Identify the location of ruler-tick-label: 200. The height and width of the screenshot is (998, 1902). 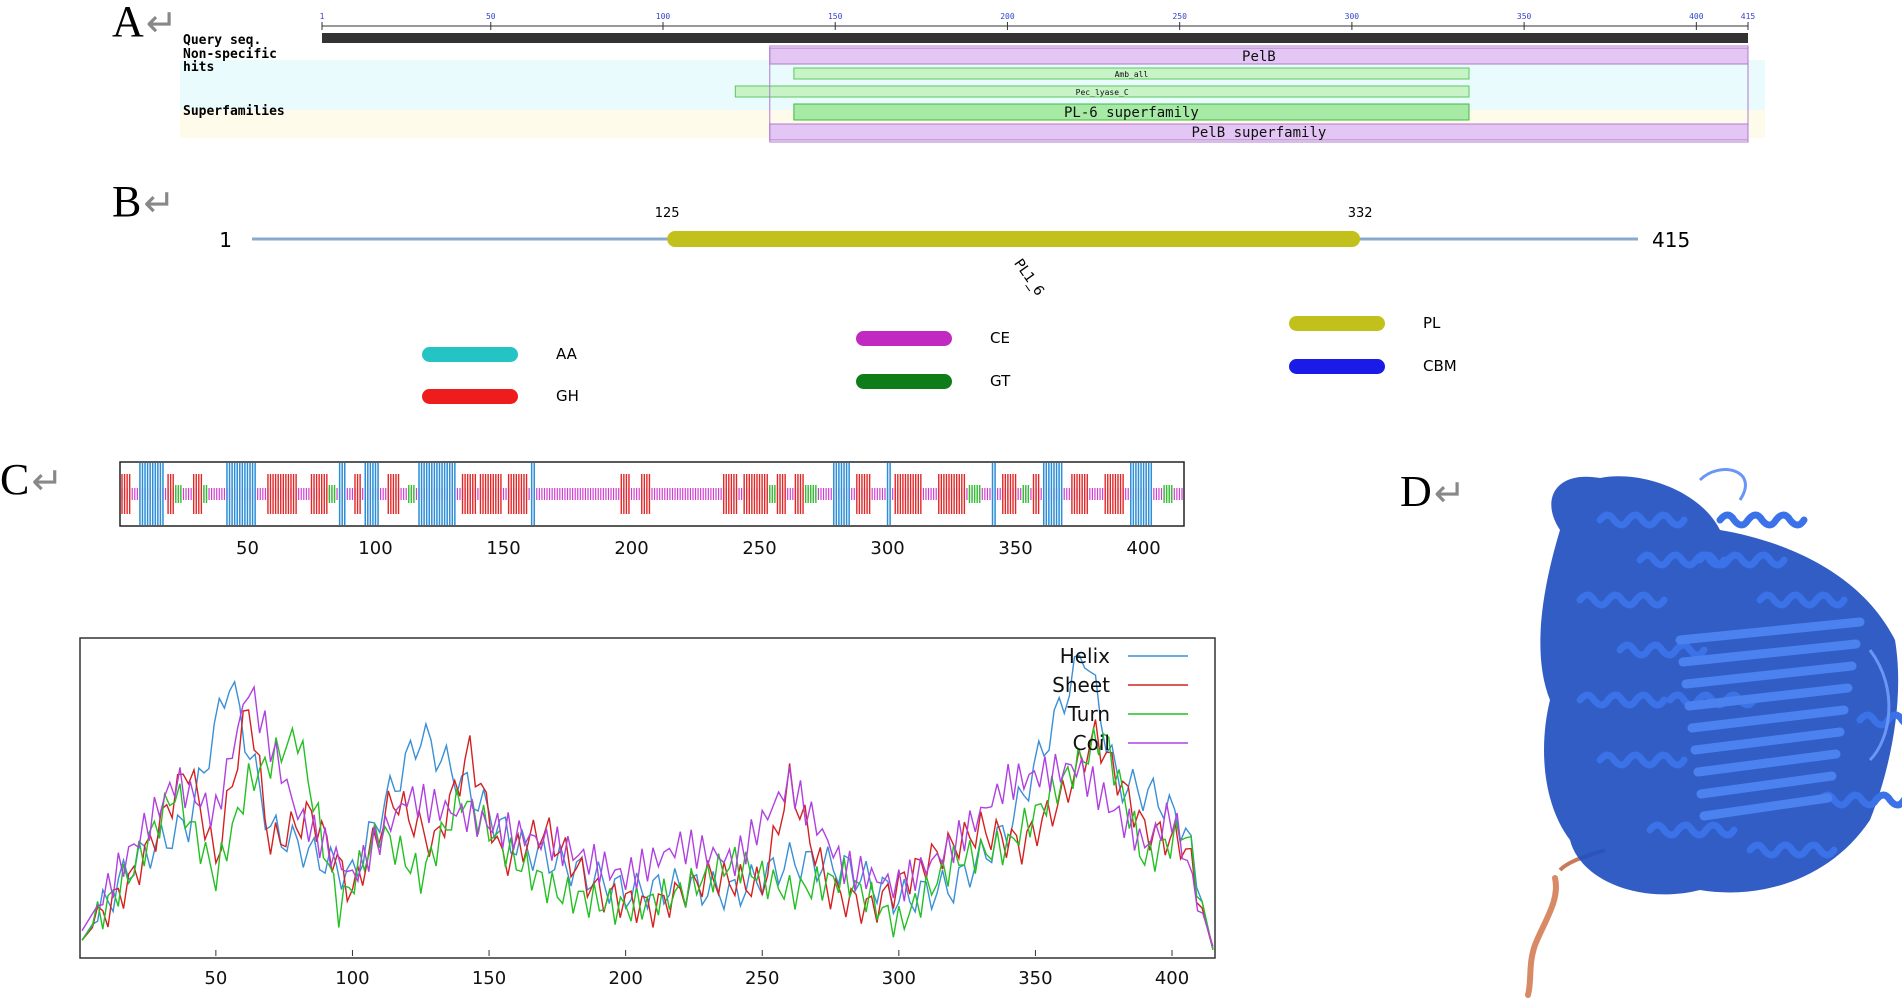
(1007, 16).